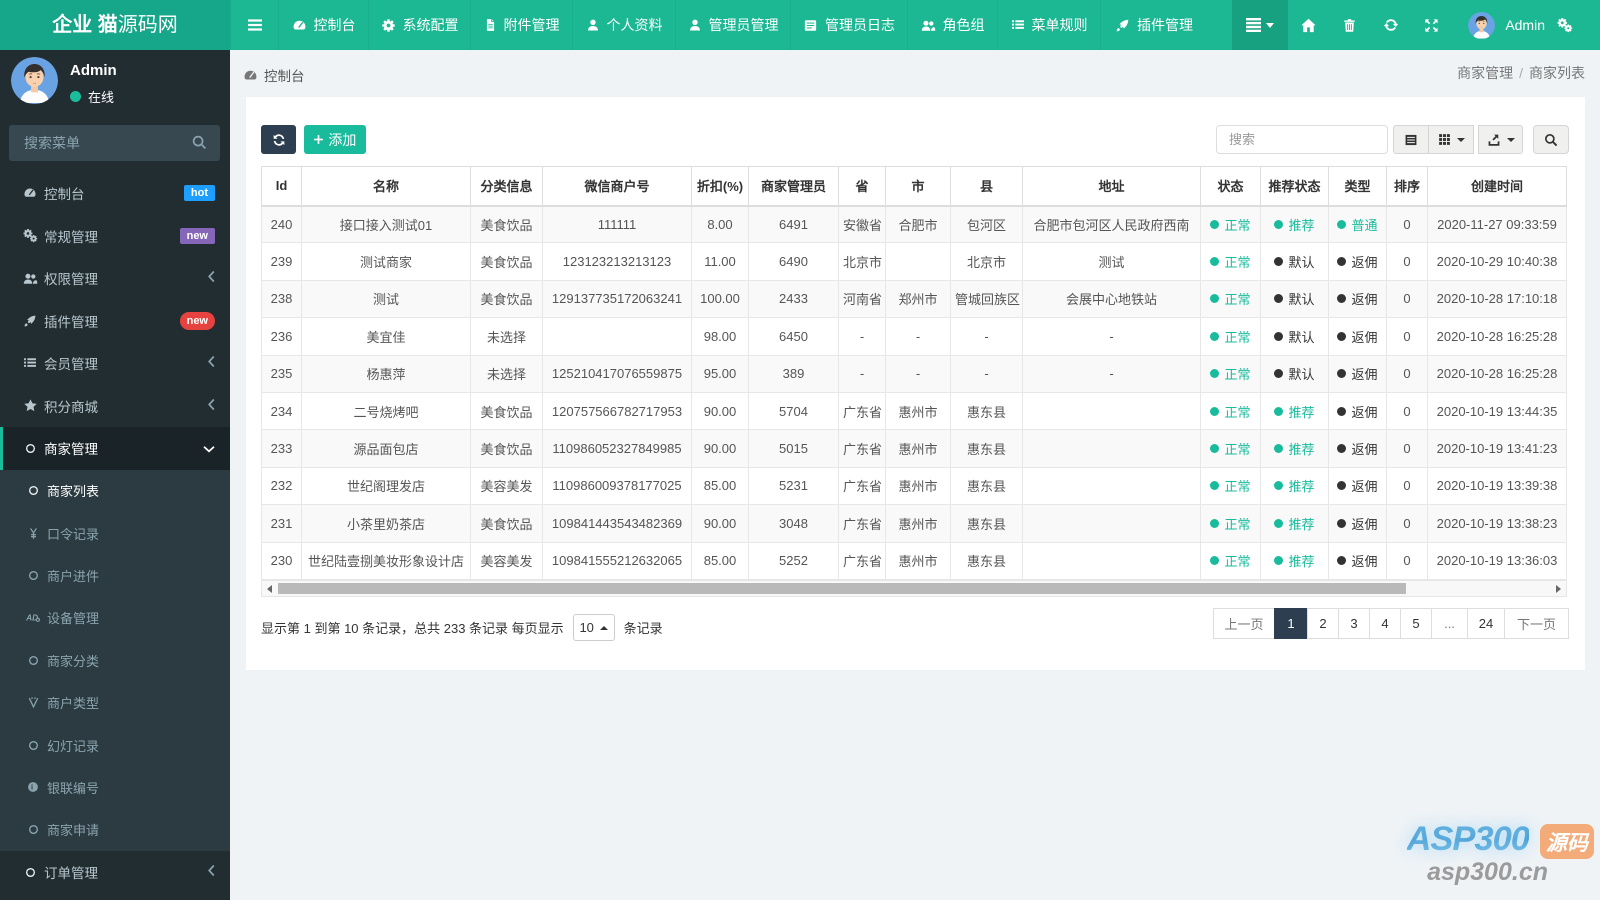  Describe the element at coordinates (32, 787) in the screenshot. I see `svg-text: i` at that location.